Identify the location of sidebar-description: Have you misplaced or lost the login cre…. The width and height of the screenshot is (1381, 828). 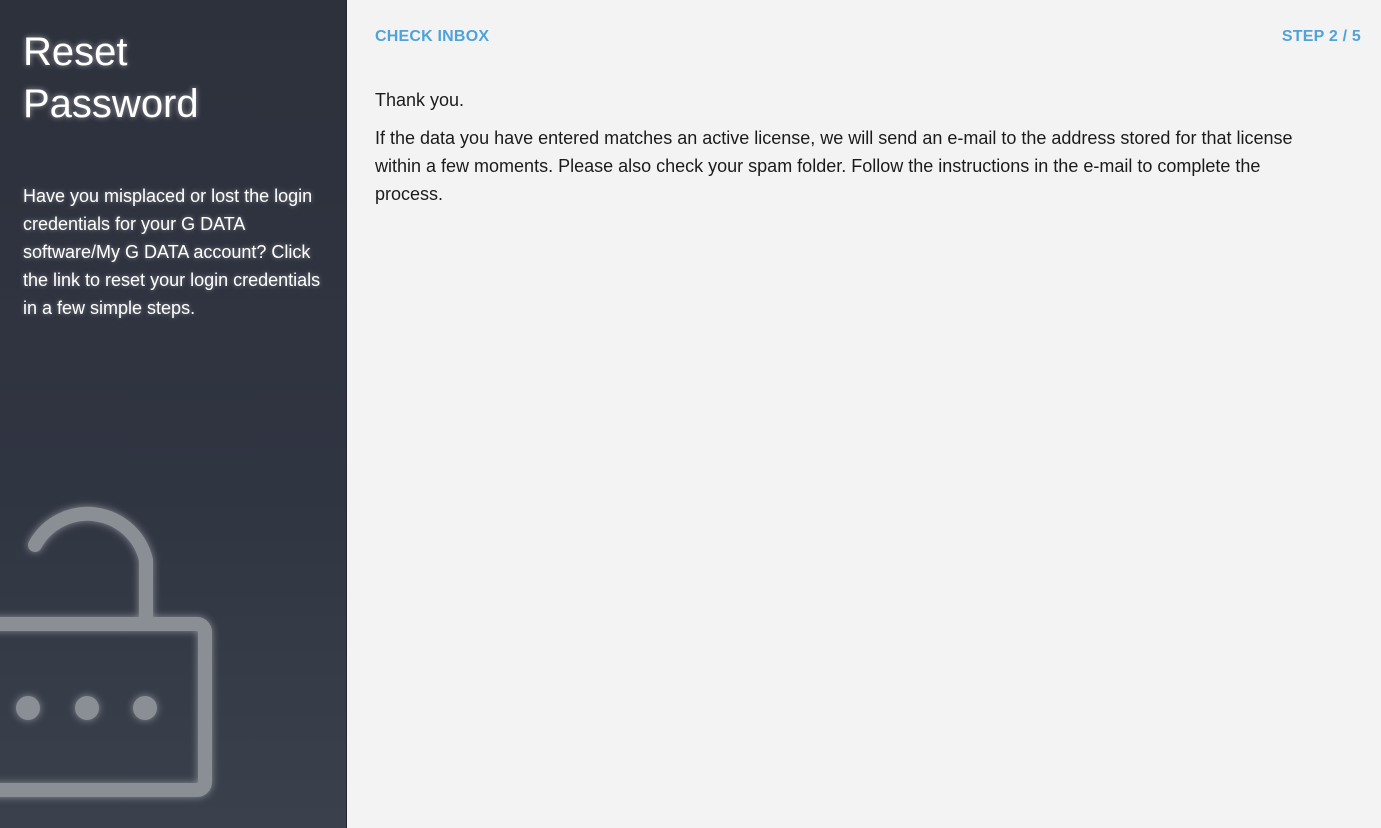
(172, 252).